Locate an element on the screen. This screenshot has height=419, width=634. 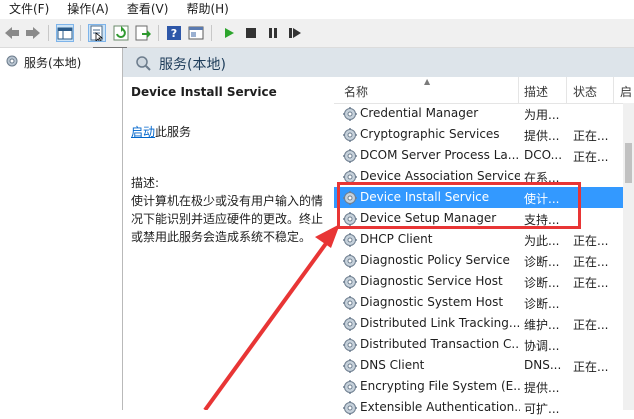
show-tree-icon is located at coordinates (65, 33).